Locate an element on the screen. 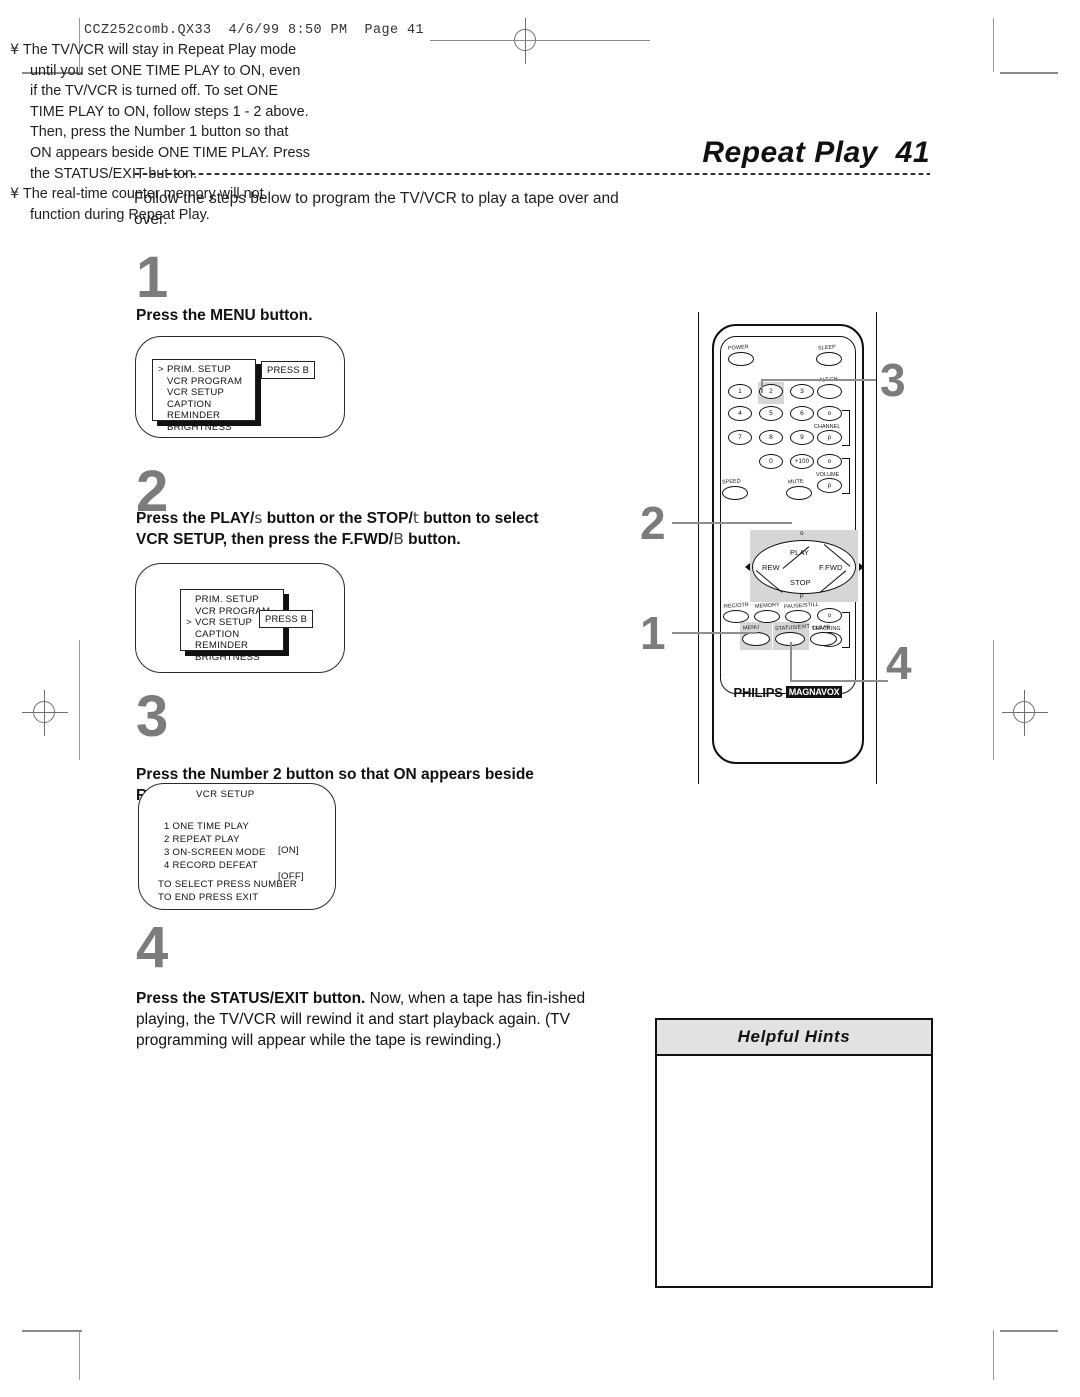 The width and height of the screenshot is (1080, 1397). volume-bracket is located at coordinates (846, 476).